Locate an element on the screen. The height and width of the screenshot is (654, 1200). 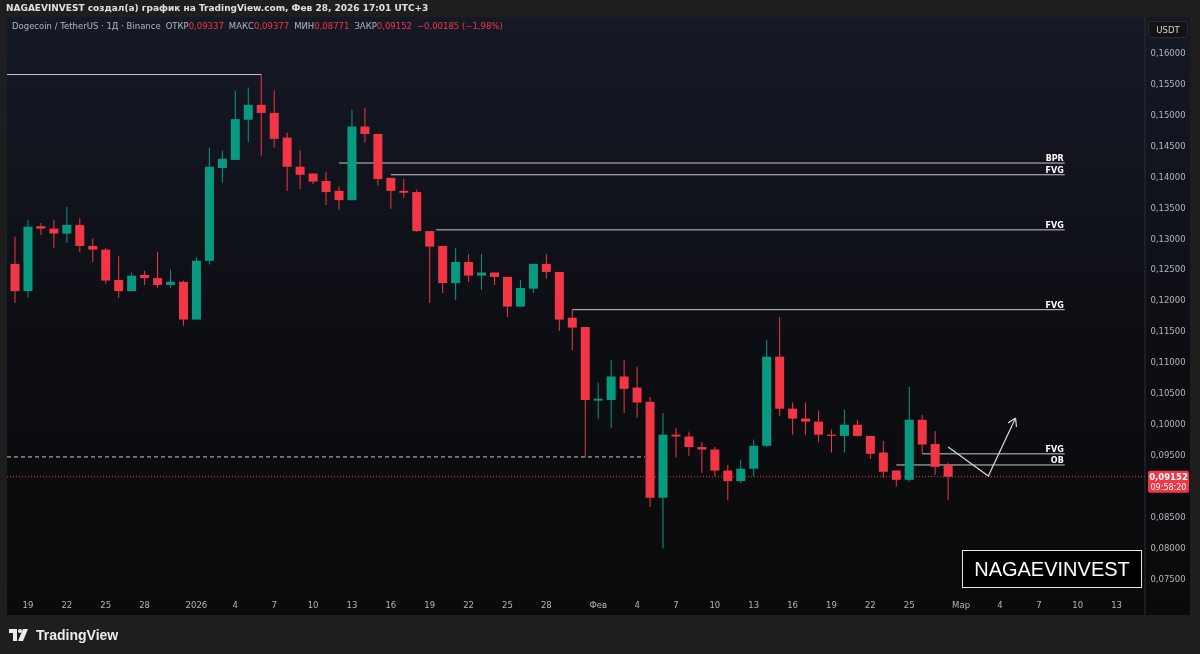
ohlc-label: ОТКР is located at coordinates (177, 26).